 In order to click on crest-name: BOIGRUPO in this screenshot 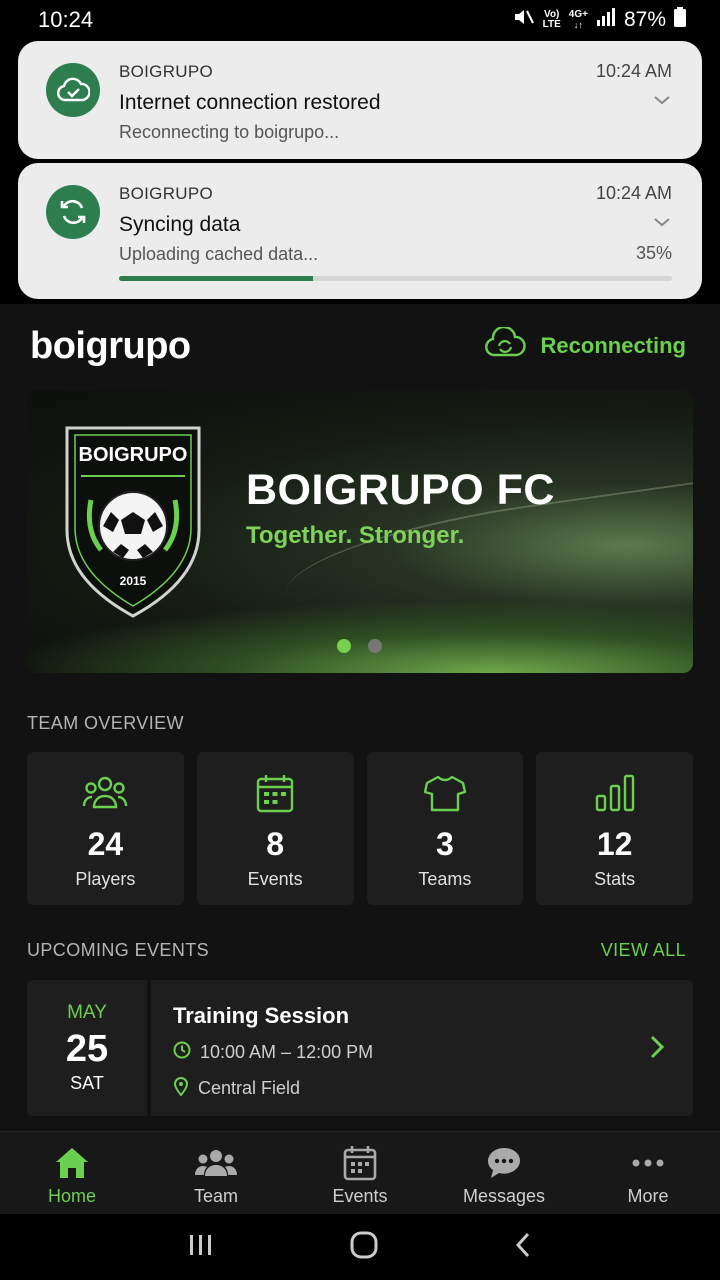, I will do `click(133, 455)`.